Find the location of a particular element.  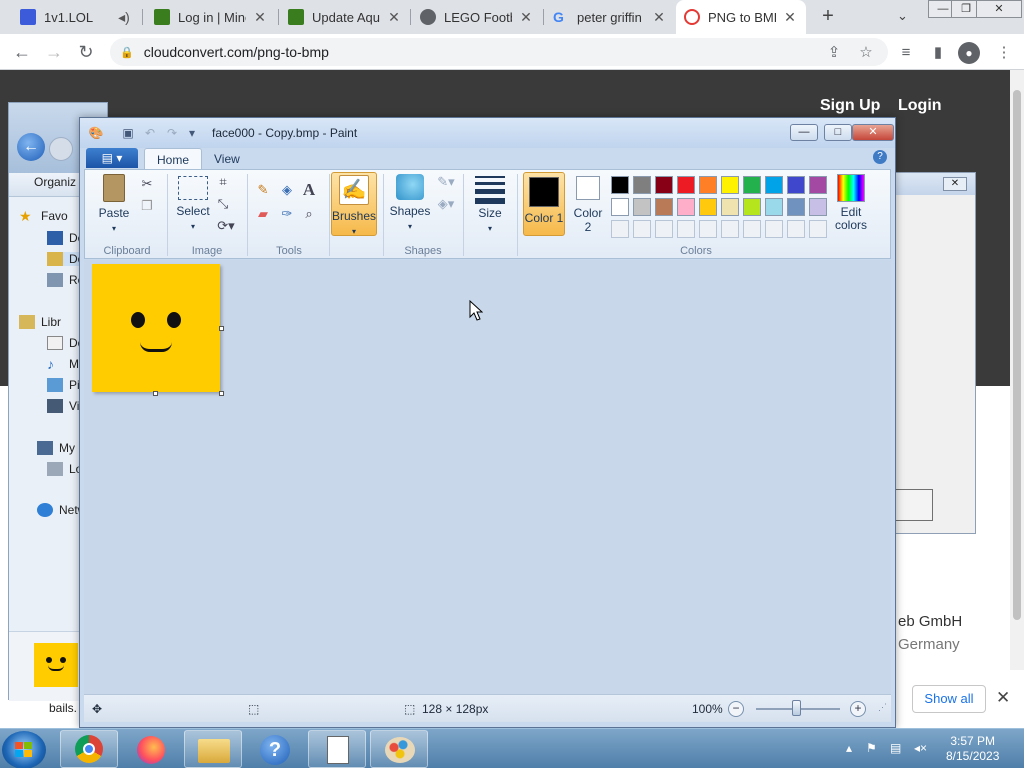

help-icon: ? is located at coordinates (880, 157).